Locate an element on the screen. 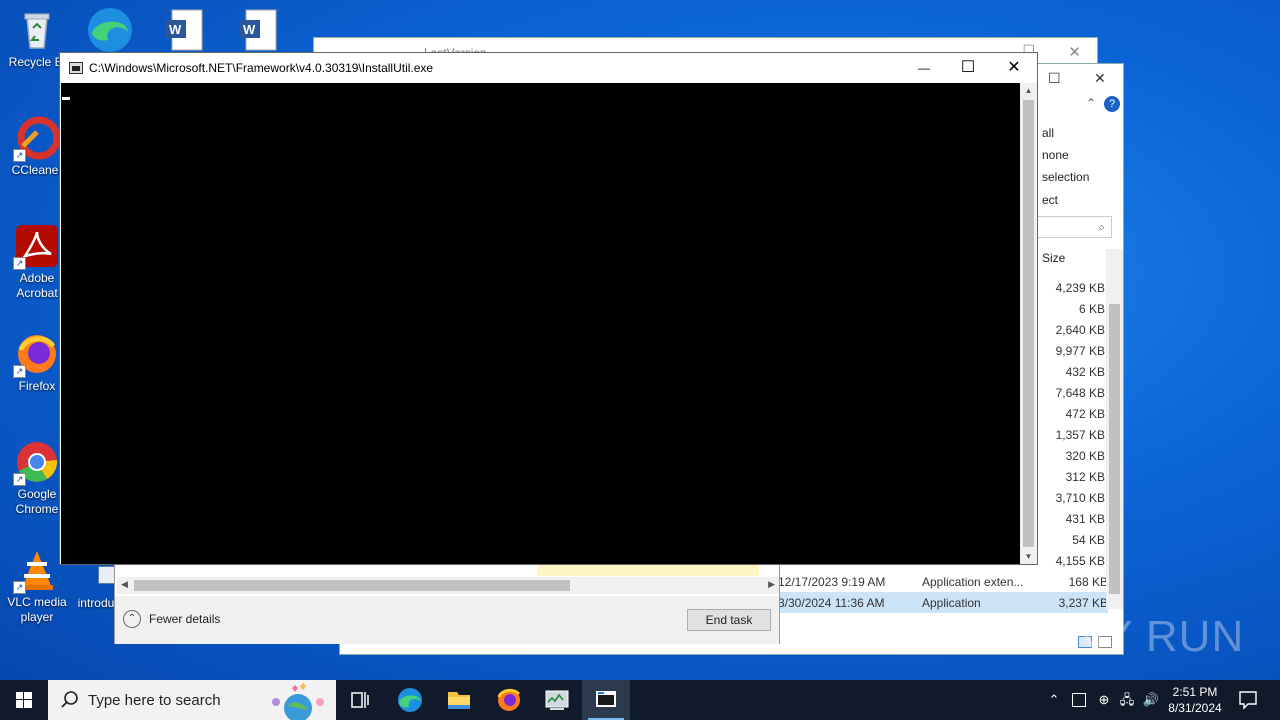 The image size is (1280, 720). size-column-header: Size is located at coordinates (1053, 258).